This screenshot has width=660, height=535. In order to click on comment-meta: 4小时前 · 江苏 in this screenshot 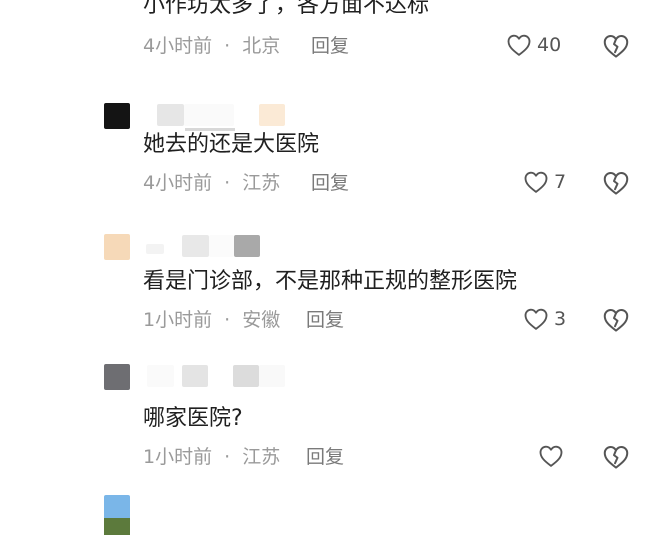, I will do `click(211, 183)`.